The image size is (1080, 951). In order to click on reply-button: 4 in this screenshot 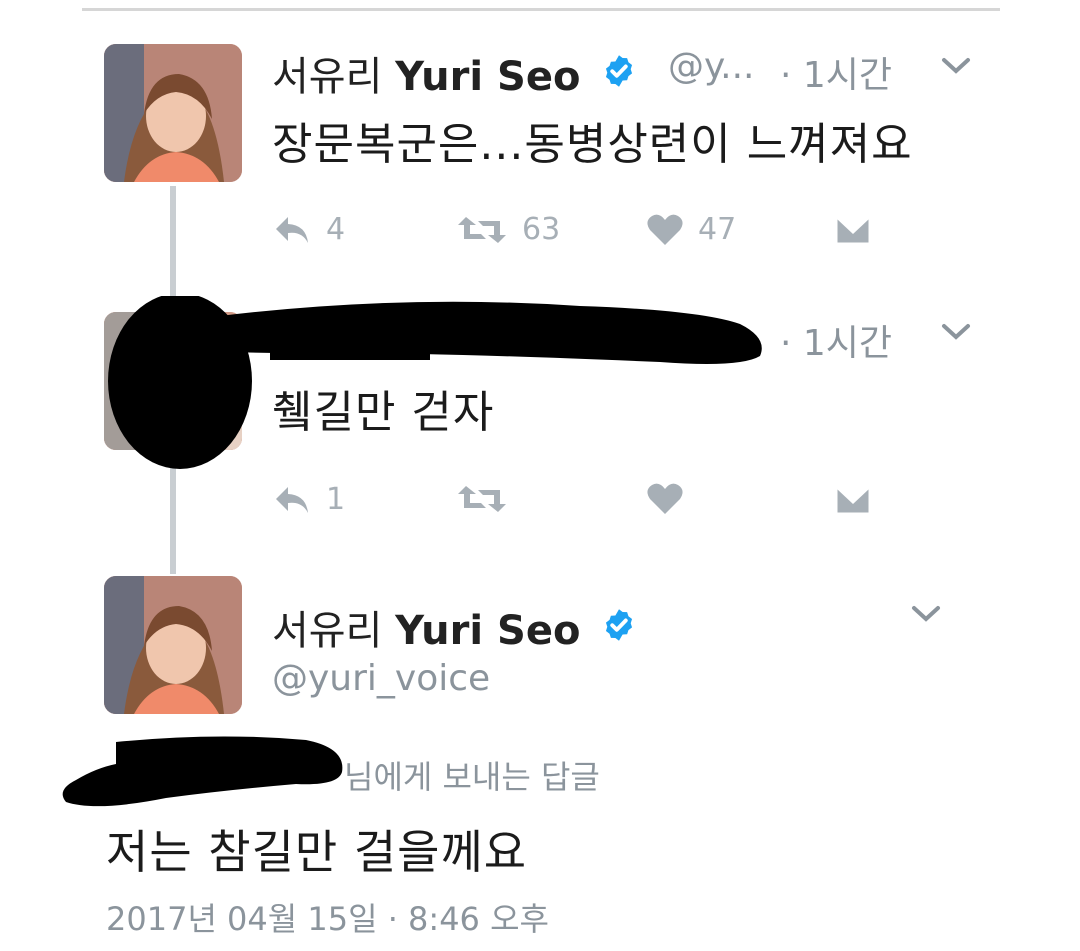, I will do `click(308, 229)`.